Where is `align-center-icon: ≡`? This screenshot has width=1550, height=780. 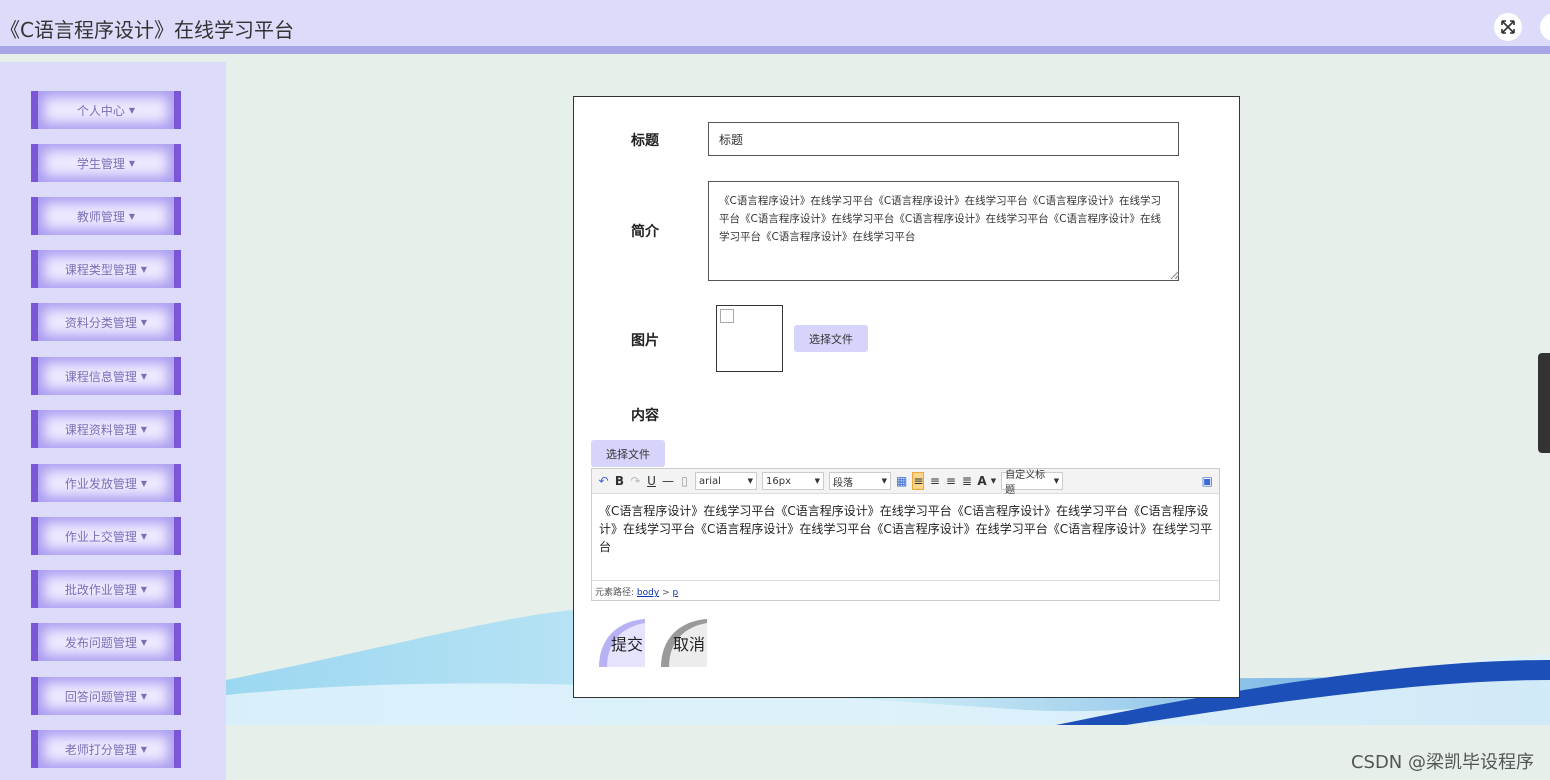
align-center-icon: ≡ is located at coordinates (934, 481).